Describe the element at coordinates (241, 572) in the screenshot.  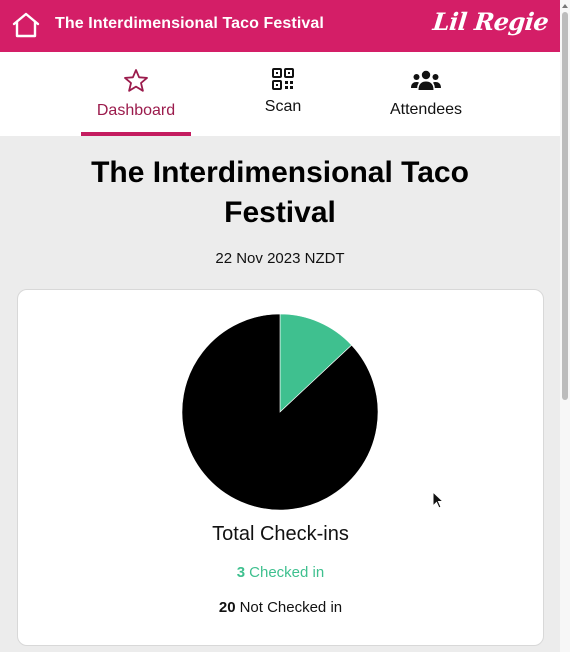
I see `checked-in-count: 3` at that location.